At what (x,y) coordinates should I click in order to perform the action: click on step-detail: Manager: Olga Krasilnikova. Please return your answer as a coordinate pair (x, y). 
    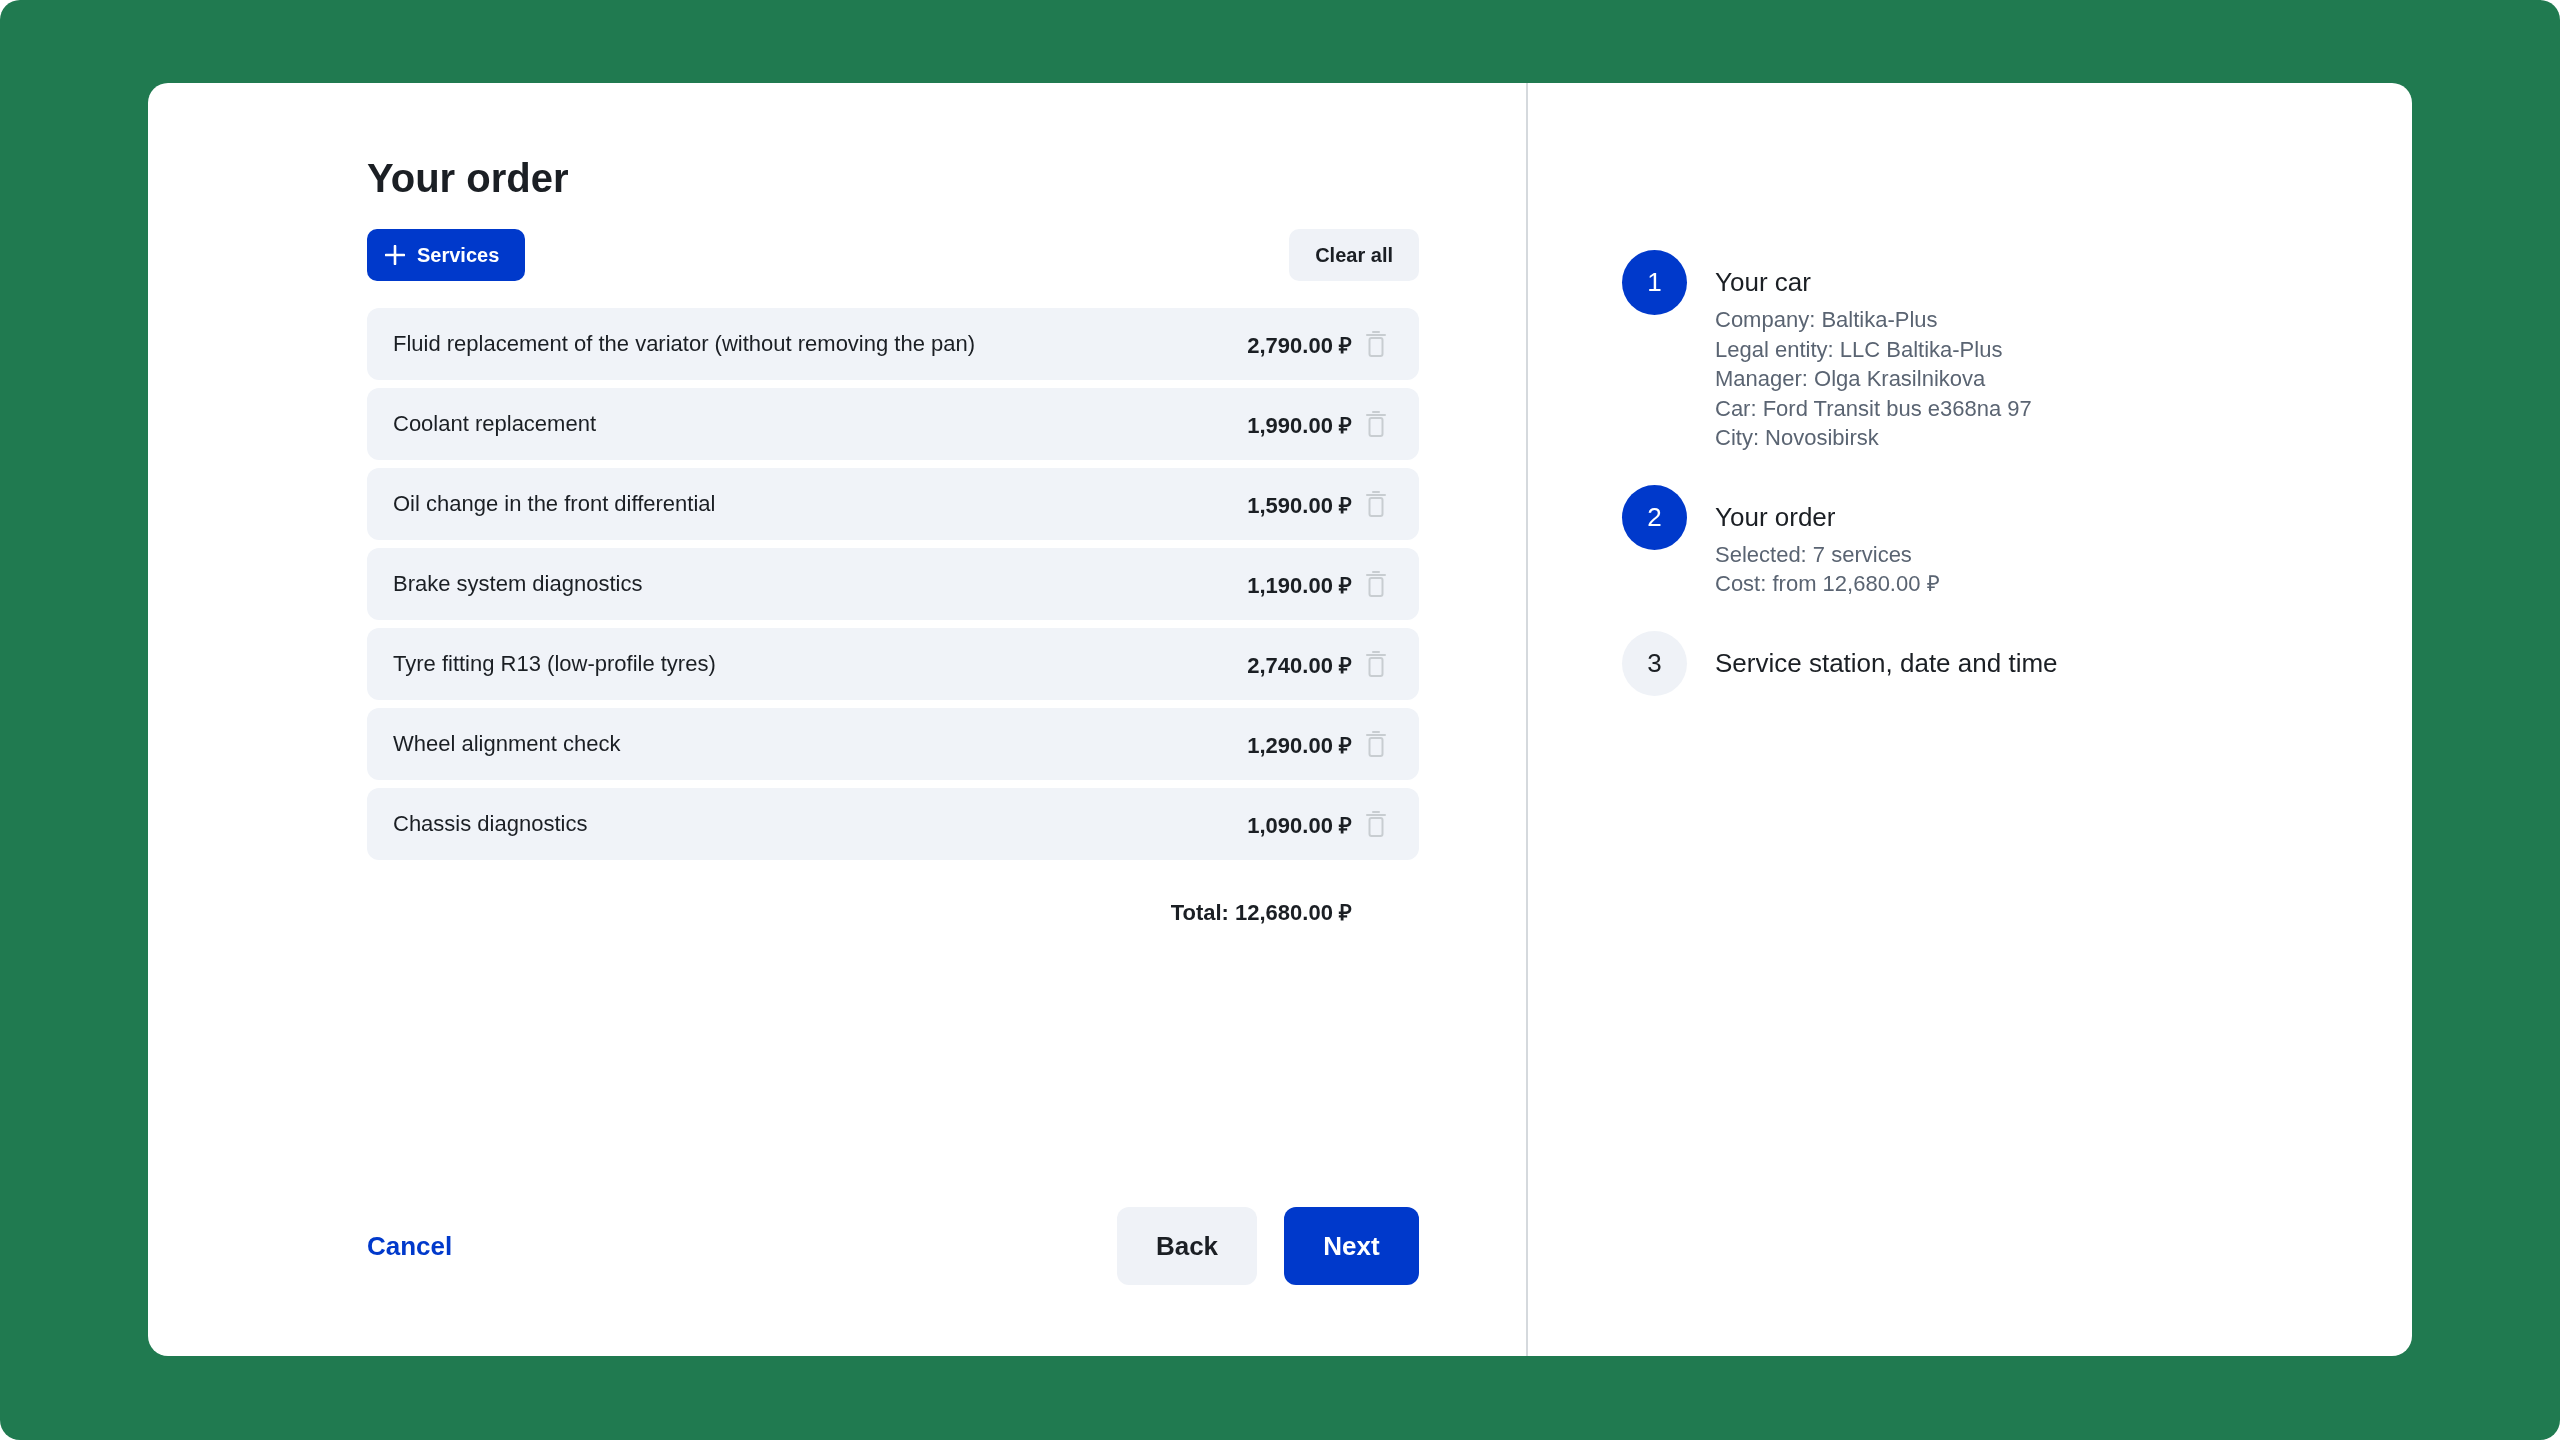
    Looking at the image, I should click on (1851, 379).